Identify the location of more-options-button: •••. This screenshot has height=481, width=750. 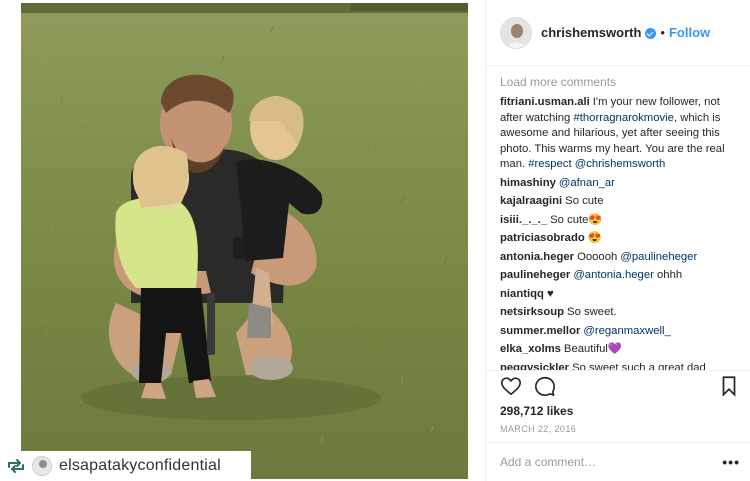
(731, 462).